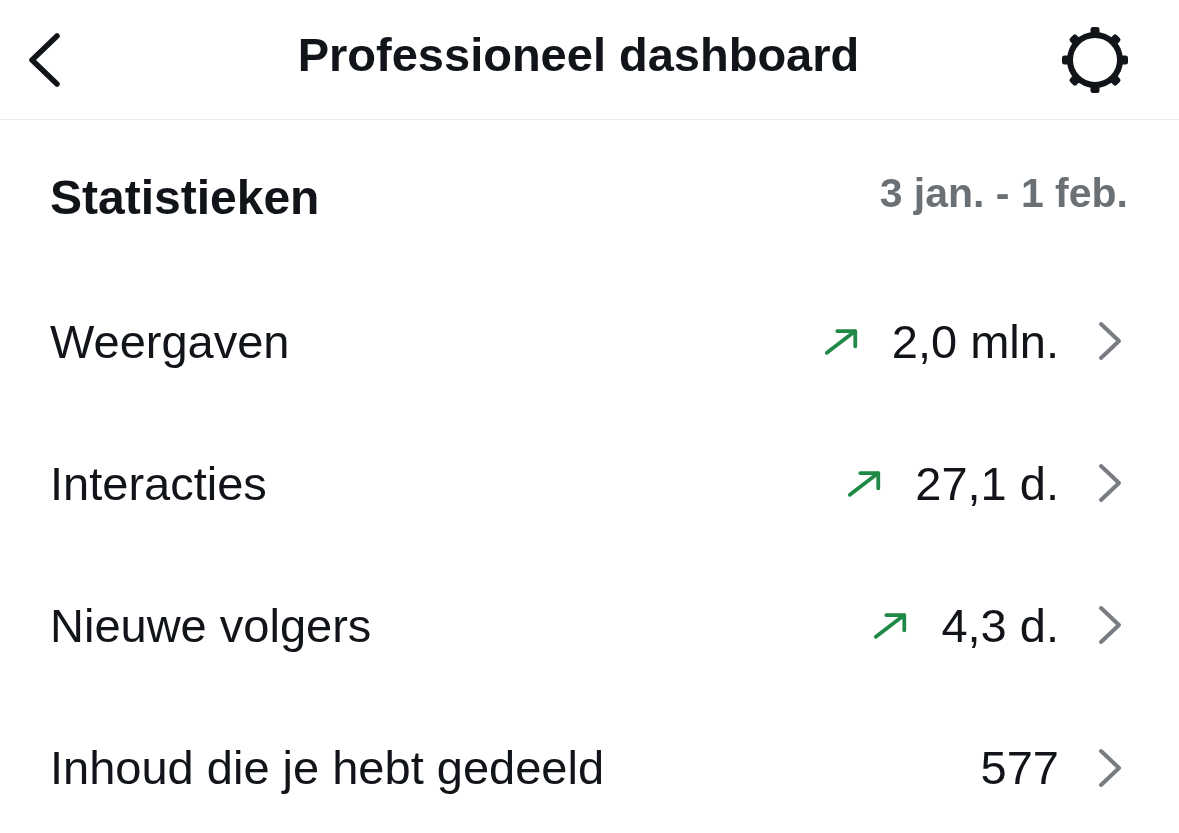  I want to click on date-range: 3 jan. - 1 feb., so click(1003, 193).